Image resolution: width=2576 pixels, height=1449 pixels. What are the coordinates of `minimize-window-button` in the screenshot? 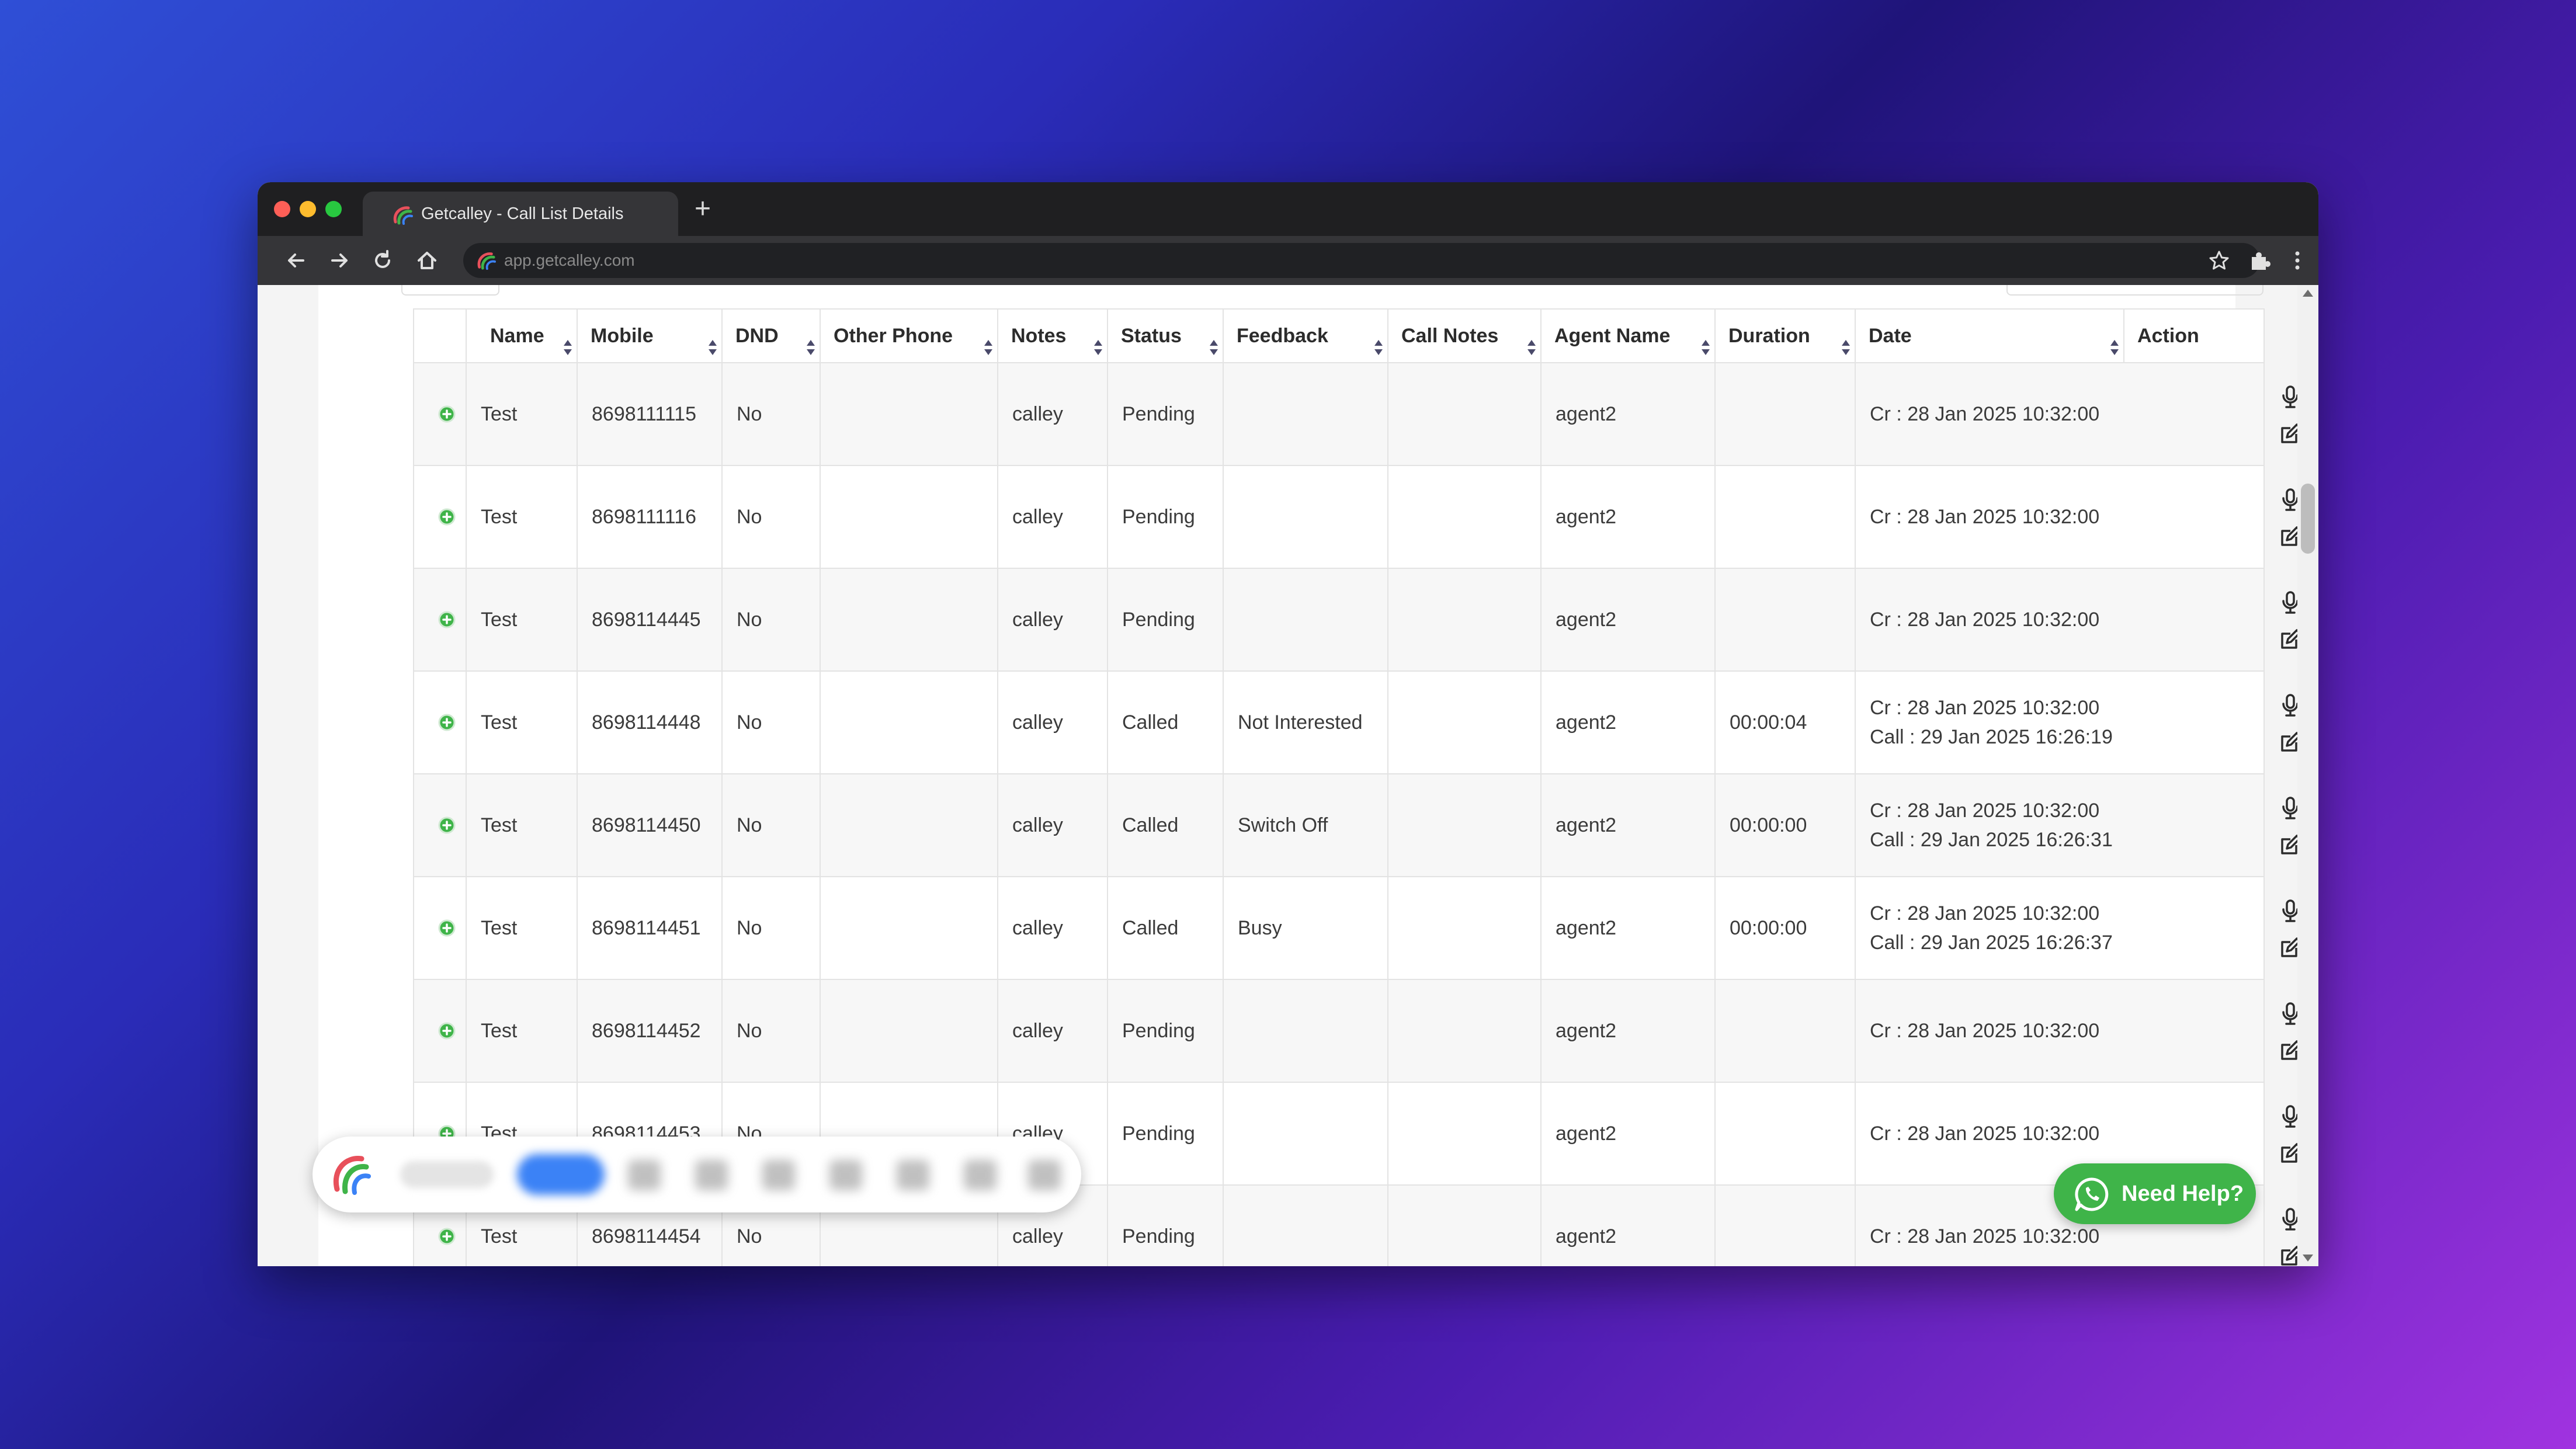 It's located at (308, 209).